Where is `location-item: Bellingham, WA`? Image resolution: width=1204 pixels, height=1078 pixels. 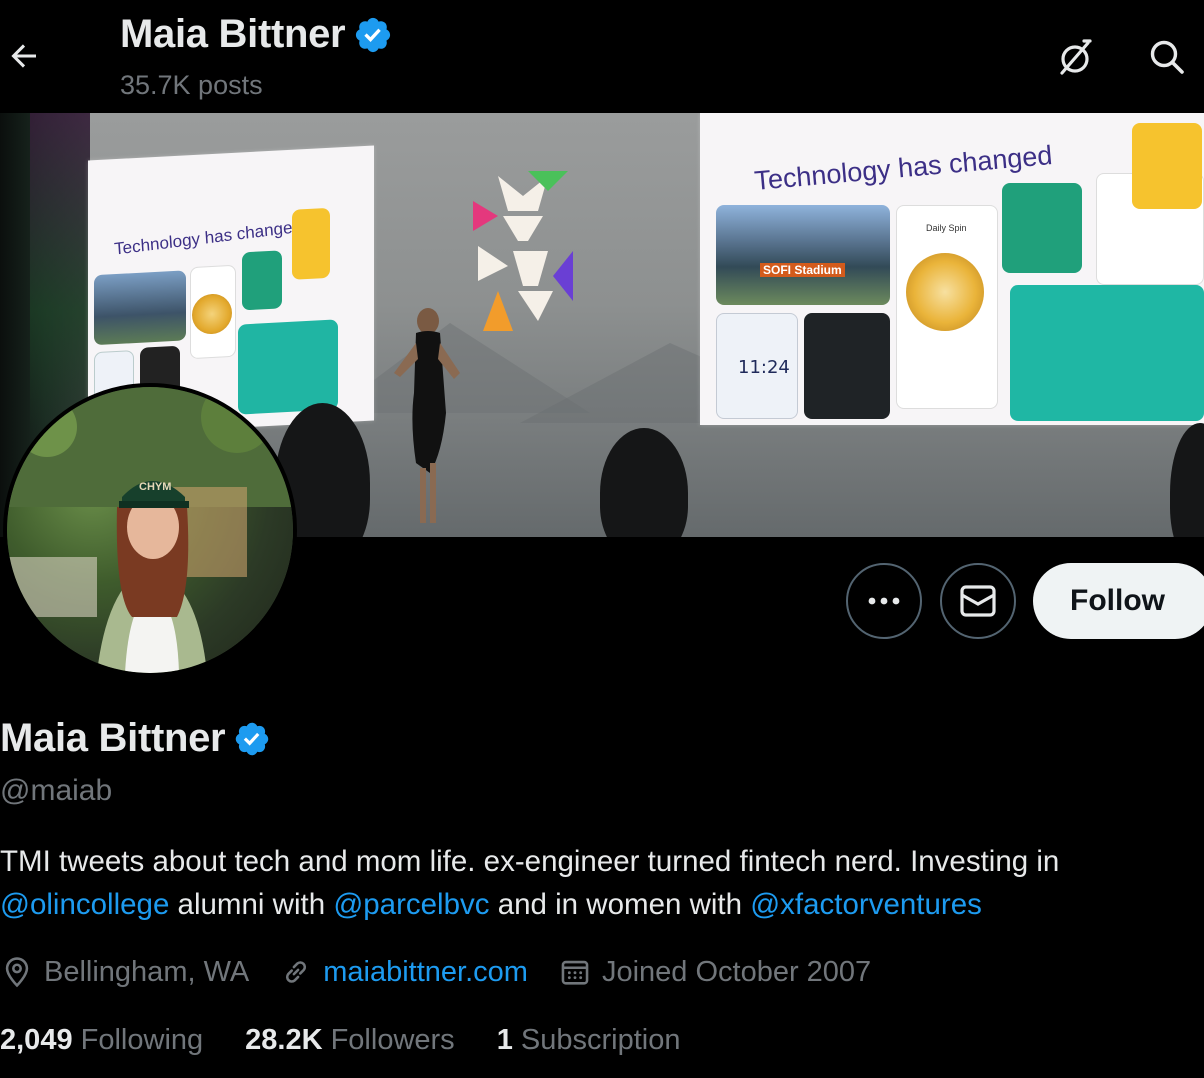
location-item: Bellingham, WA is located at coordinates (124, 972).